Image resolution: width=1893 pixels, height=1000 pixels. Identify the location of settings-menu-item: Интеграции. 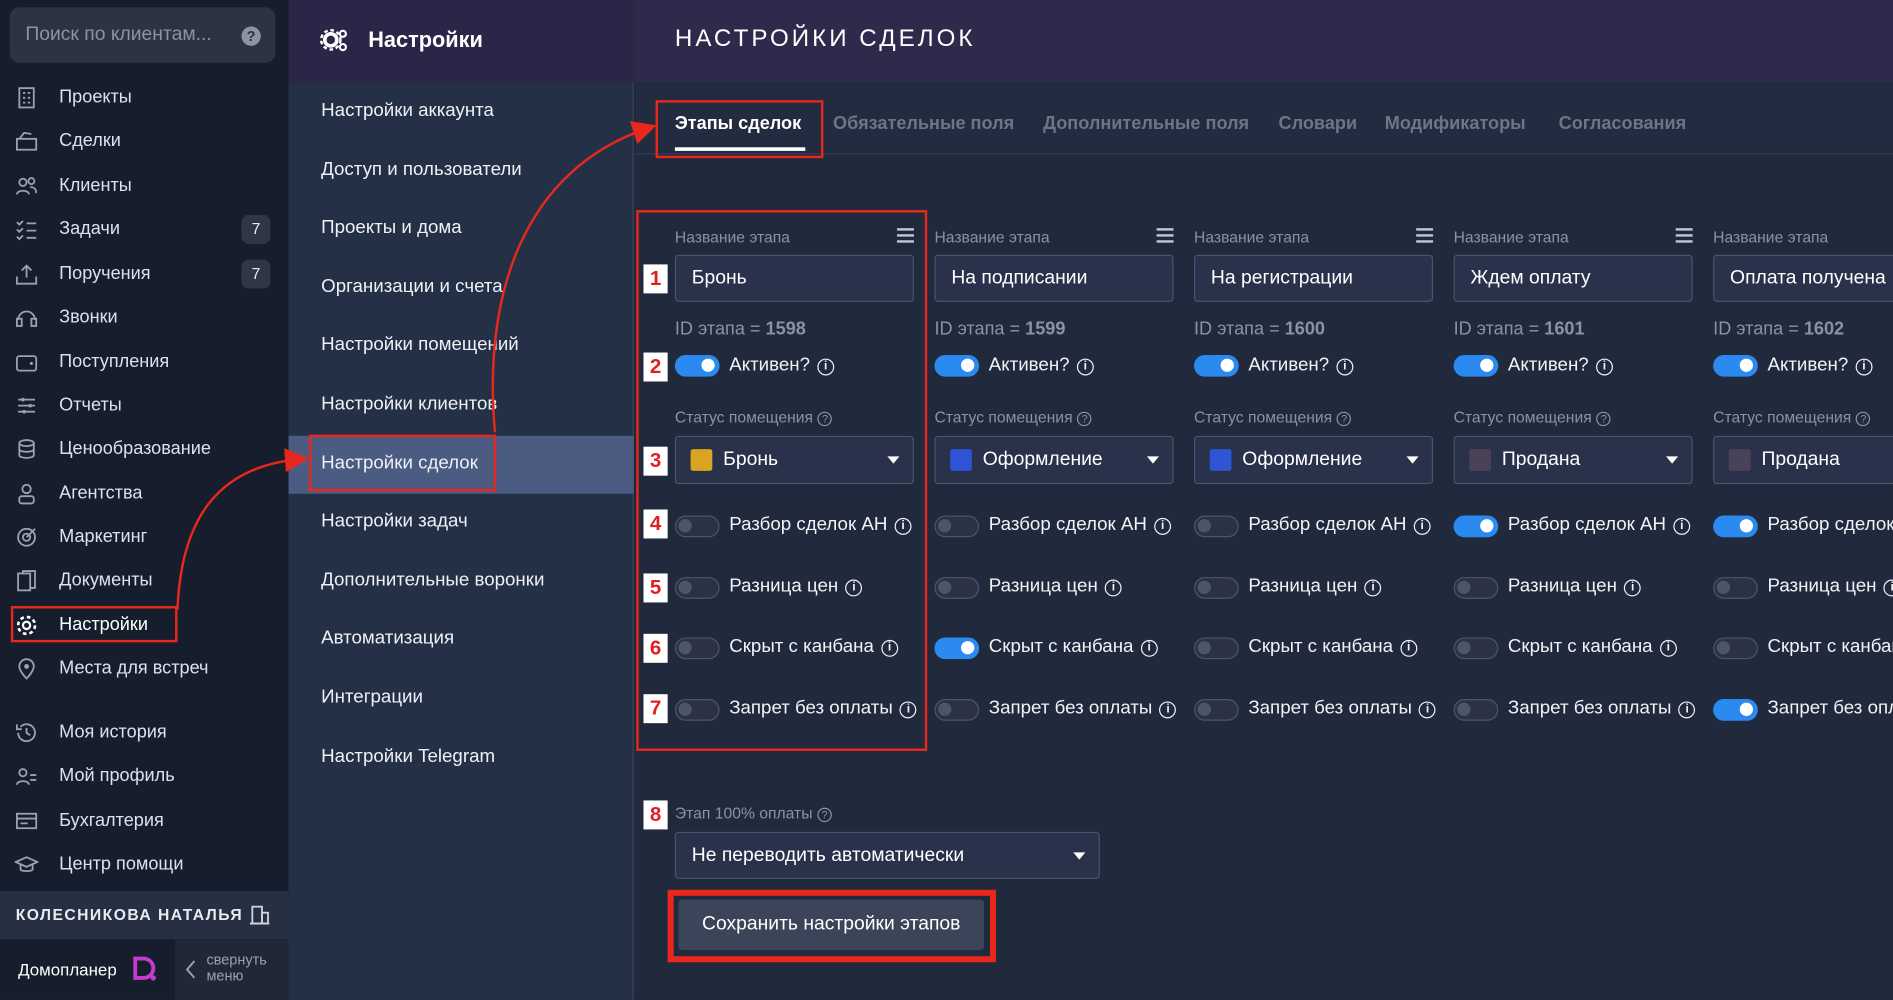
(461, 699).